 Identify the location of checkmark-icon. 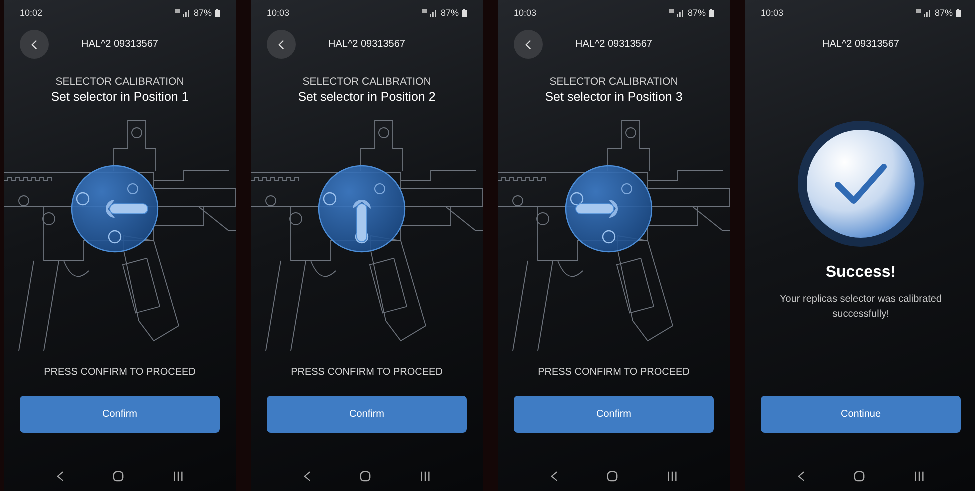
(861, 184).